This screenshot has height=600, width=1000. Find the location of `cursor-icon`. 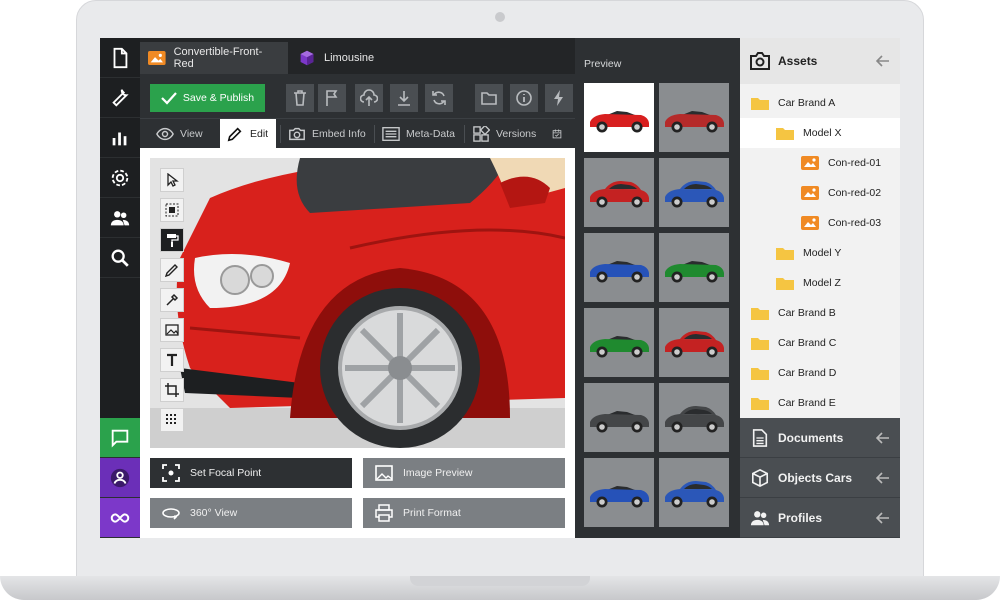

cursor-icon is located at coordinates (173, 180).